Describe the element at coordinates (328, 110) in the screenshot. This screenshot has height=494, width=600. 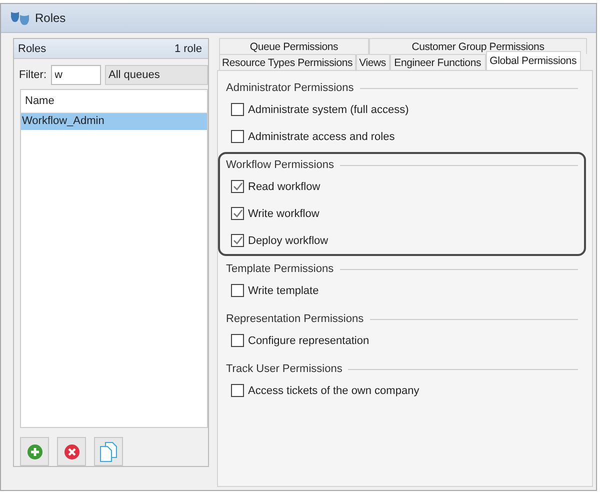
I see `checkbox-label: Administrate system (full access)` at that location.